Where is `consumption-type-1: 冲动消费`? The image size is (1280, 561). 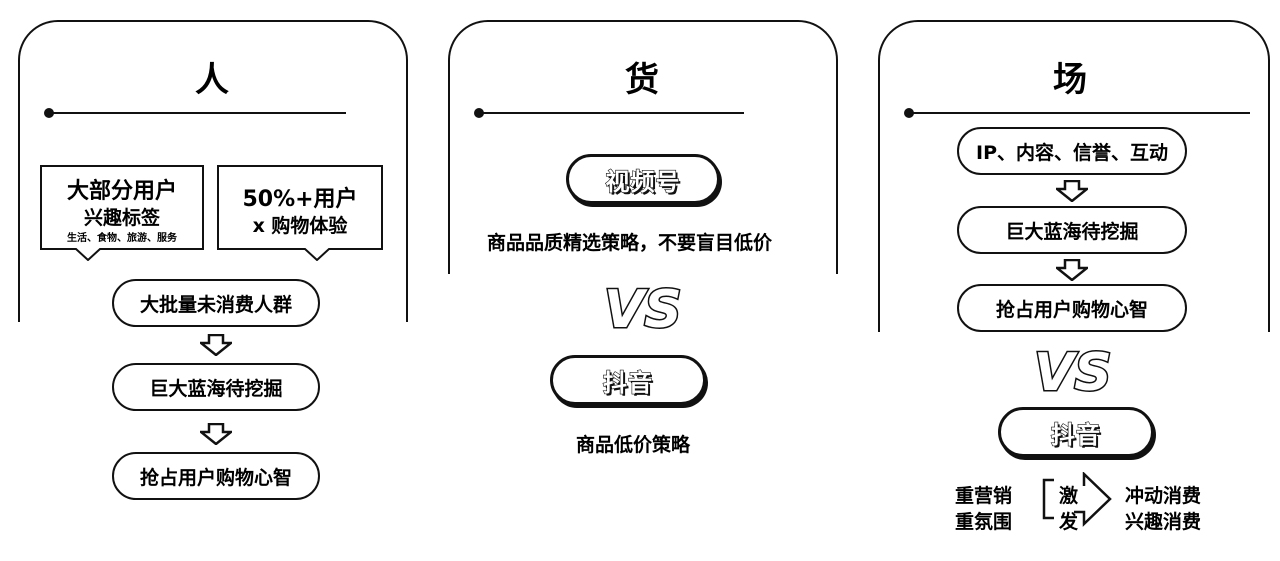 consumption-type-1: 冲动消费 is located at coordinates (1163, 496).